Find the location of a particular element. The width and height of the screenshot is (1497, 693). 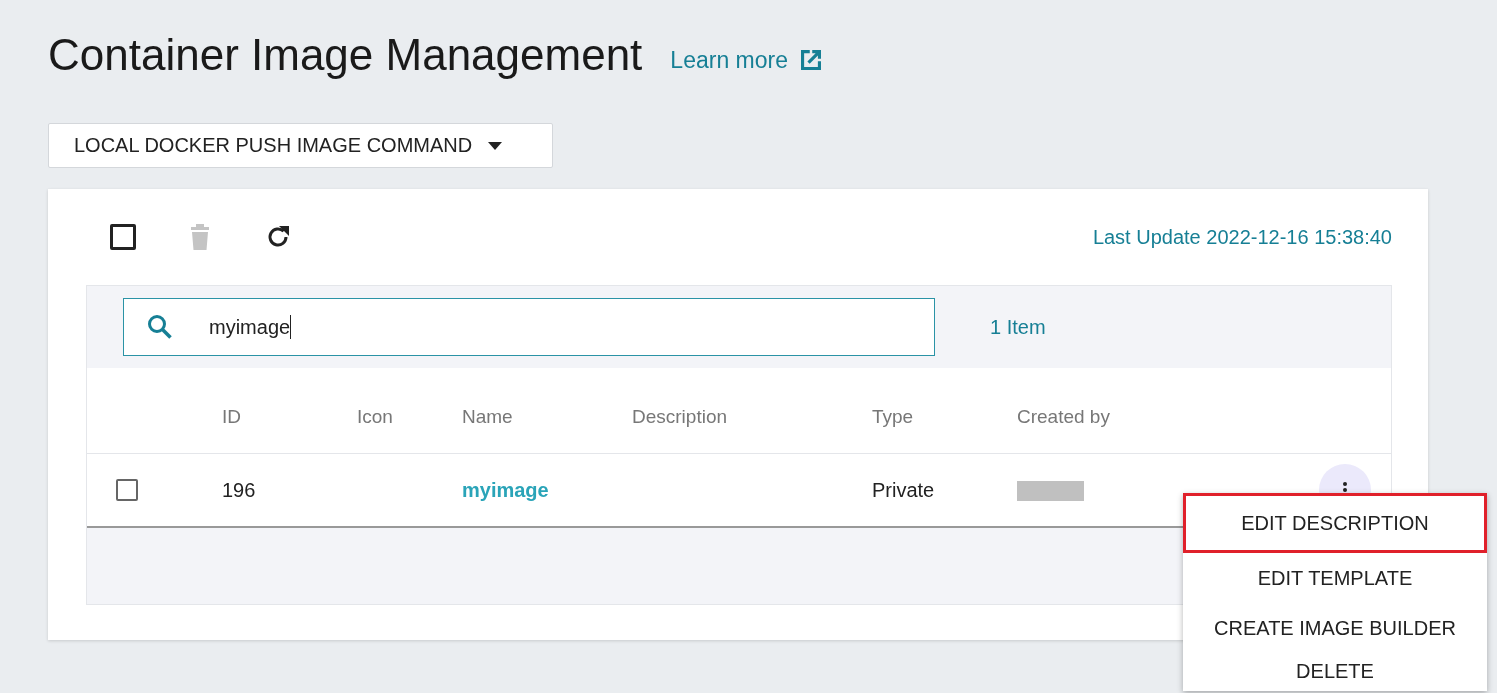

select-all-checkbox is located at coordinates (123, 237).